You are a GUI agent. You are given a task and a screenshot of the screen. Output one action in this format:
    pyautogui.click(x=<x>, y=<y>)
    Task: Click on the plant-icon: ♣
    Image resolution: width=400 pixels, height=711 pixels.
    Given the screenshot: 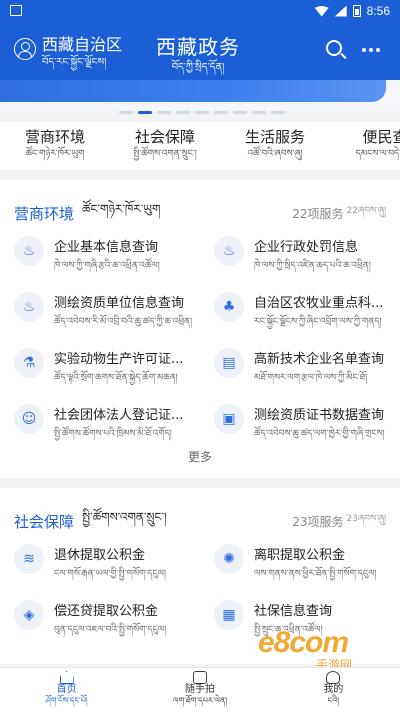 What is the action you would take?
    pyautogui.click(x=229, y=307)
    